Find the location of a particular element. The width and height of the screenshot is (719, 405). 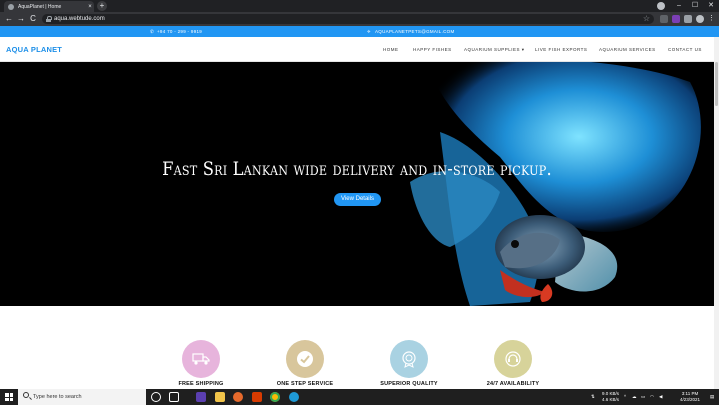

browser-tab-strip: AquaPlanet | Home × + – ☐ ✕ is located at coordinates (359, 6).